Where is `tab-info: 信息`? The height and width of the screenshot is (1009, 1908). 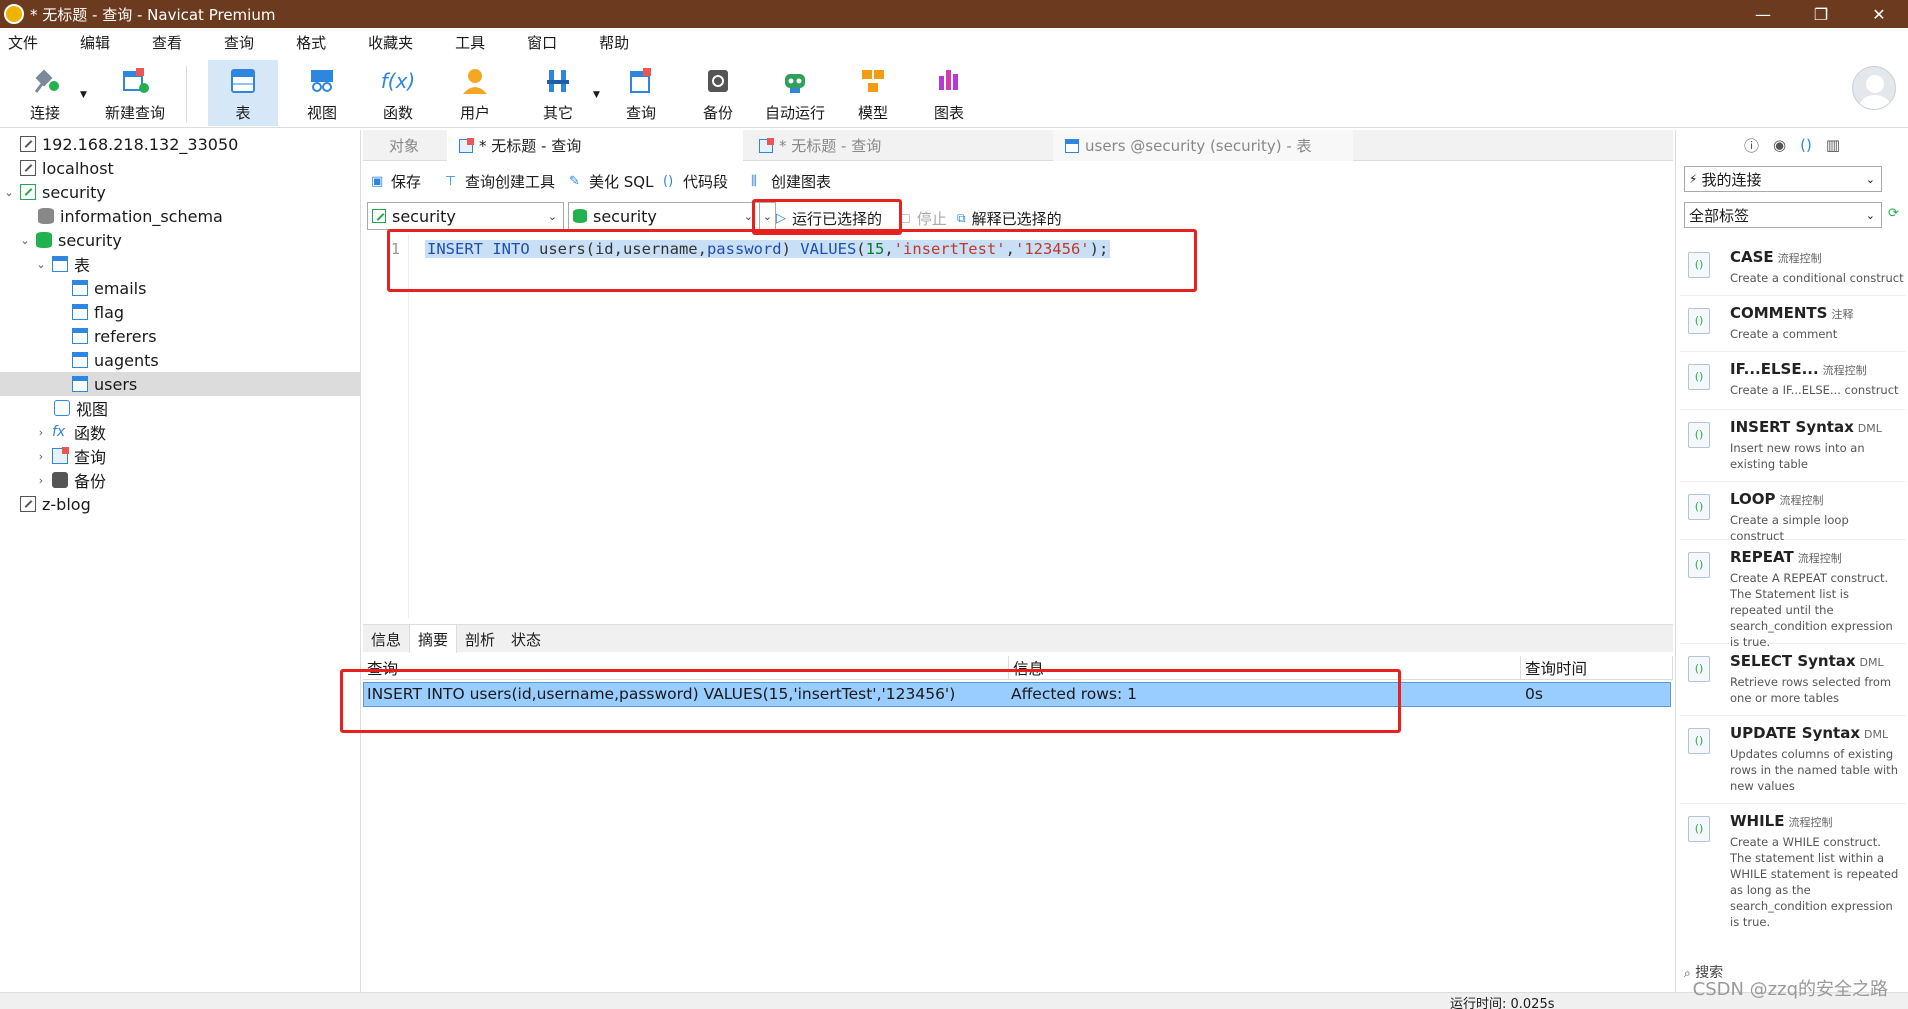 tab-info: 信息 is located at coordinates (386, 639).